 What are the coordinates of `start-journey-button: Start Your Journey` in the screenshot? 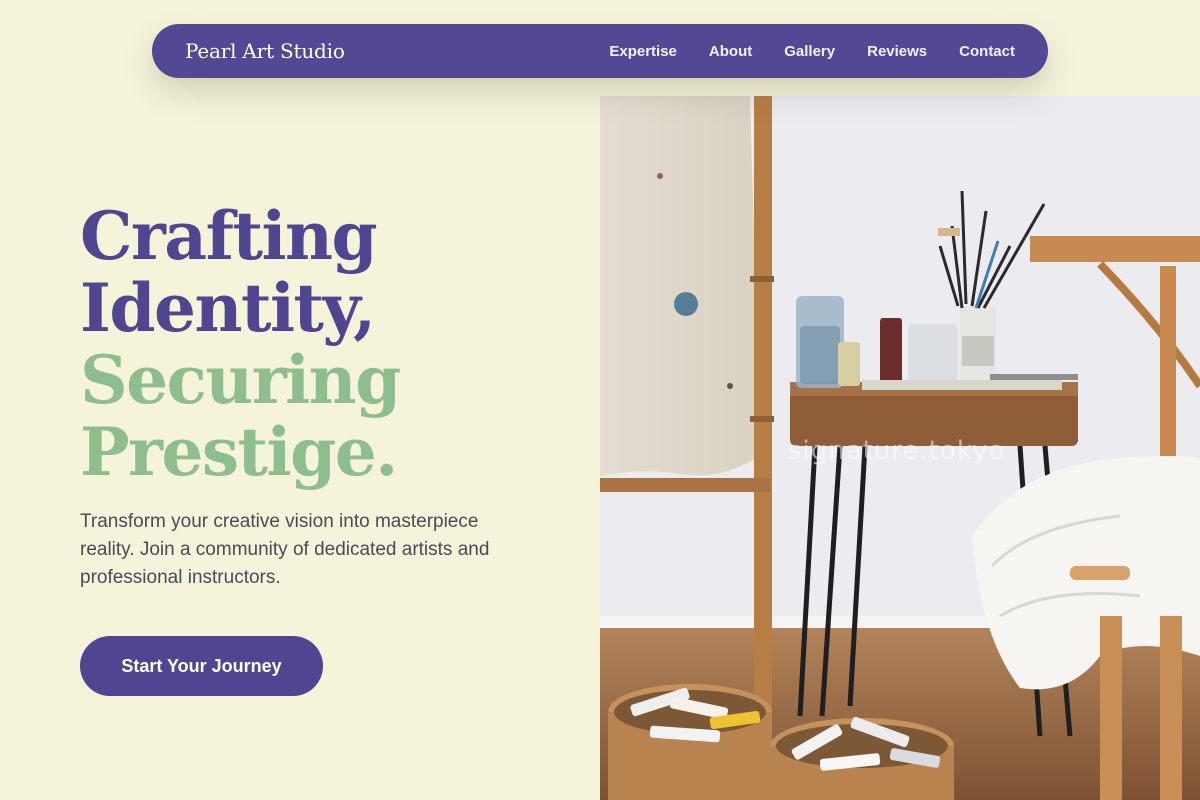 It's located at (201, 666).